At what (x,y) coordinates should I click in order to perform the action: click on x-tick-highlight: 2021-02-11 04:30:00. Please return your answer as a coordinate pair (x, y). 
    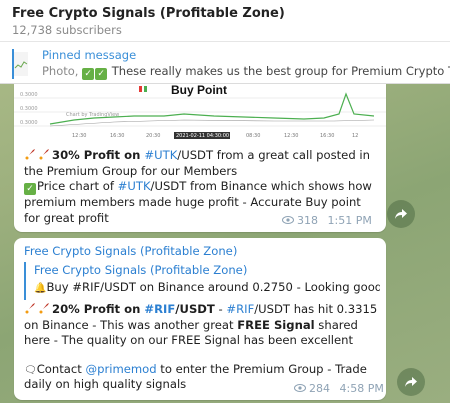
    Looking at the image, I should click on (202, 136).